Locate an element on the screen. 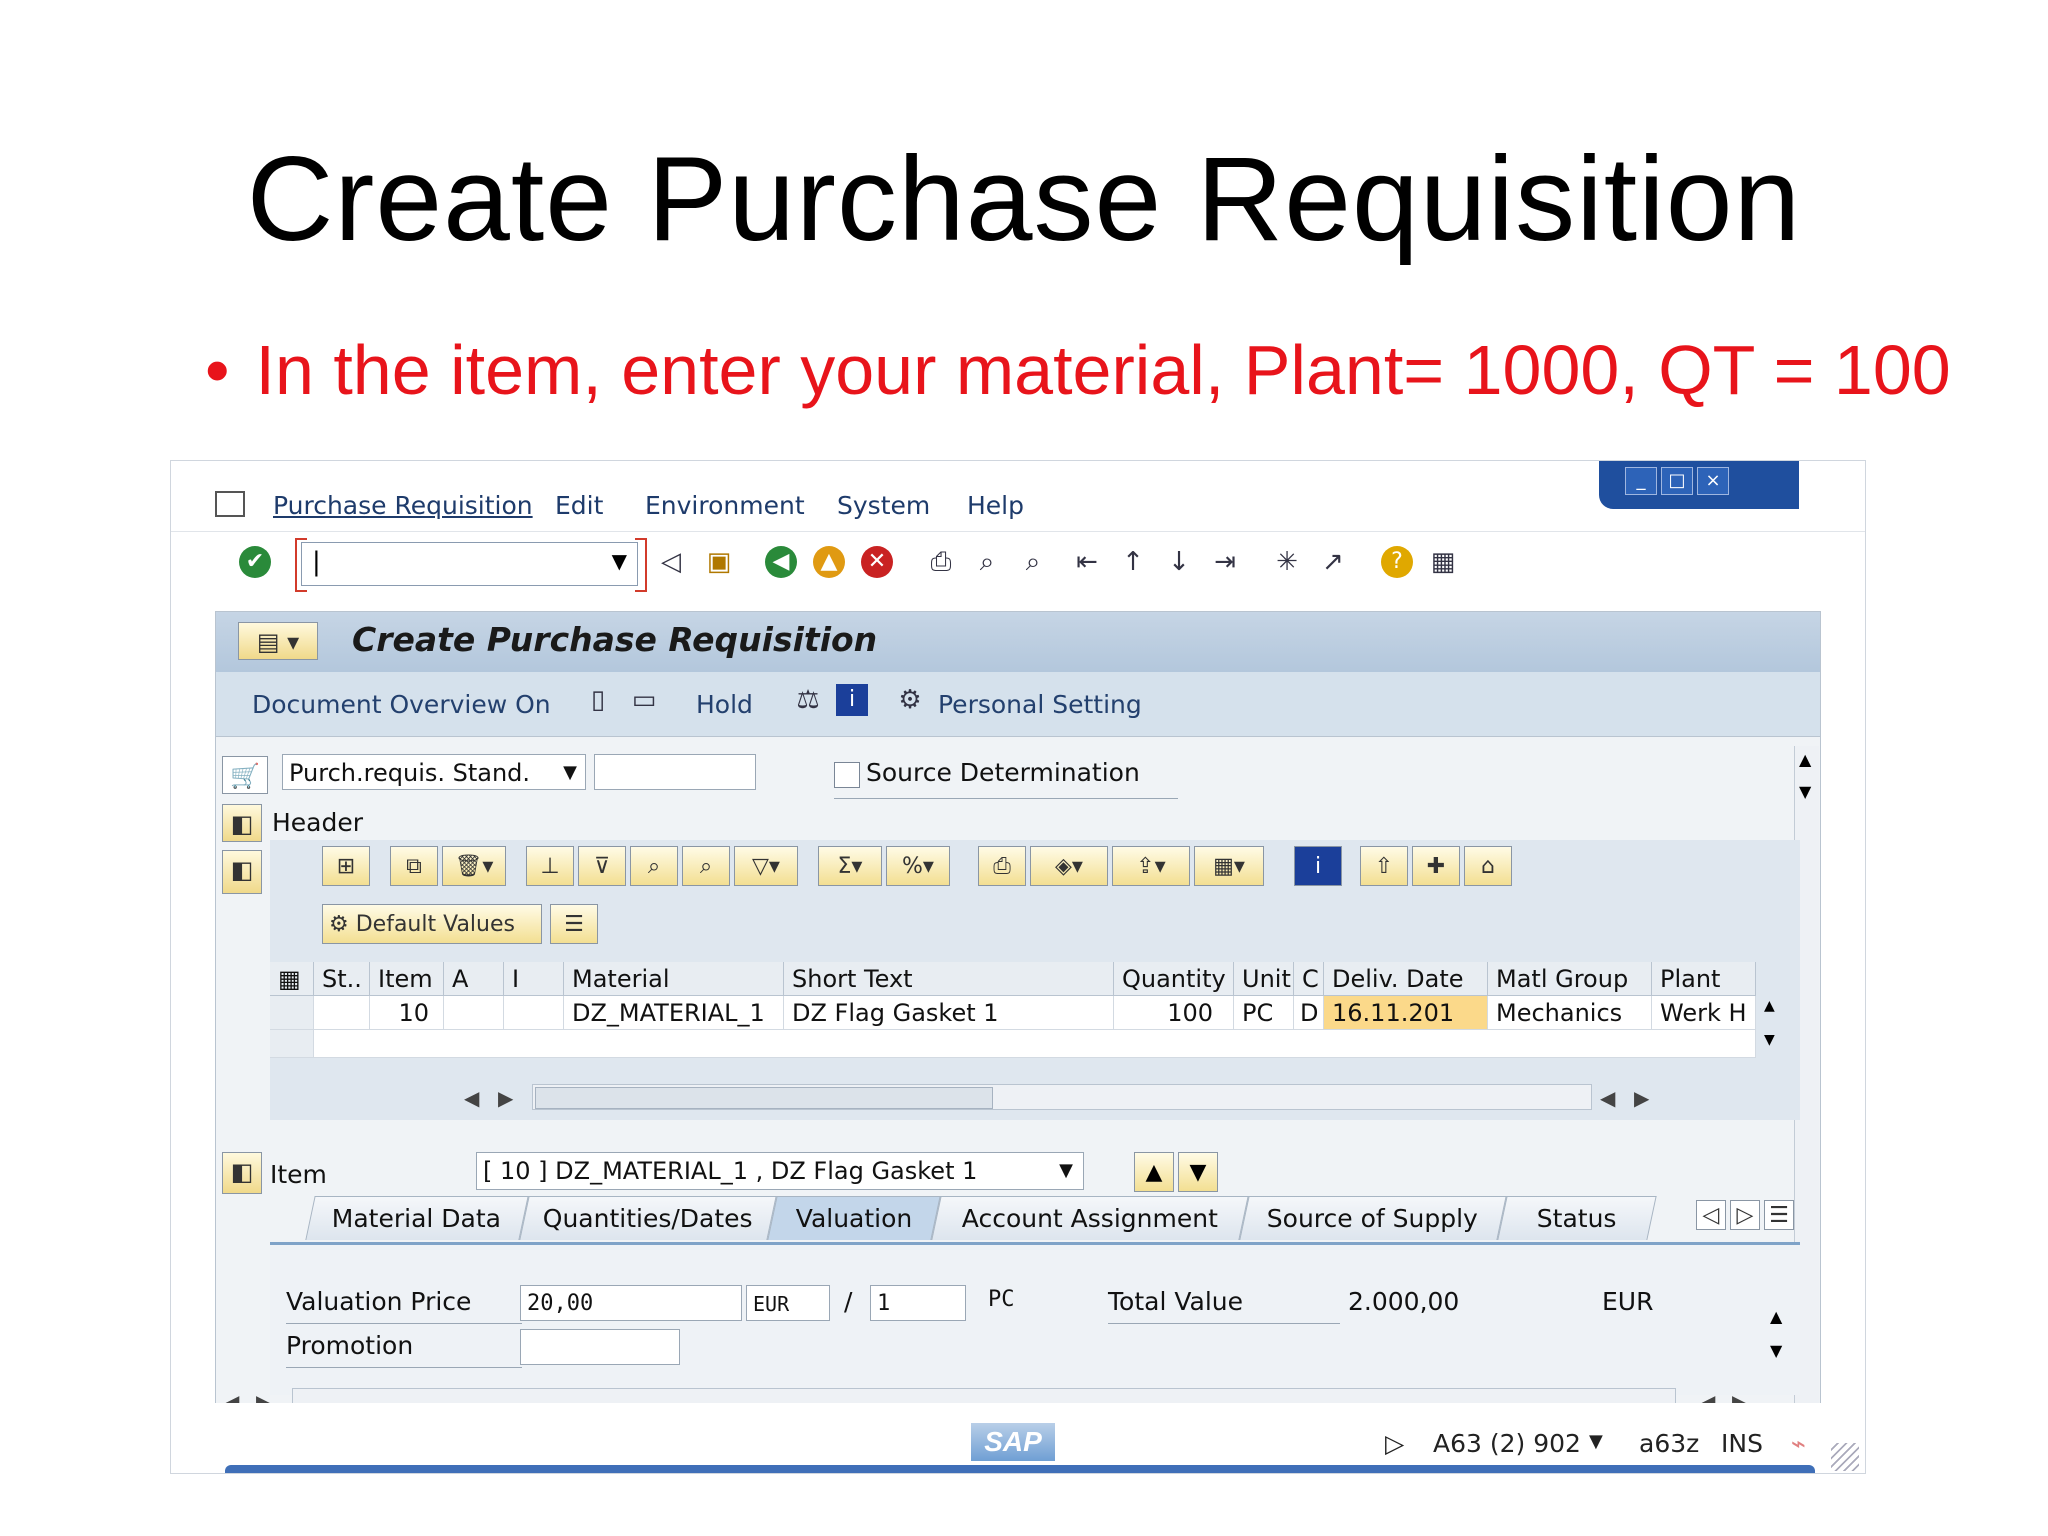  check-document-icon: ⚖ is located at coordinates (808, 700).